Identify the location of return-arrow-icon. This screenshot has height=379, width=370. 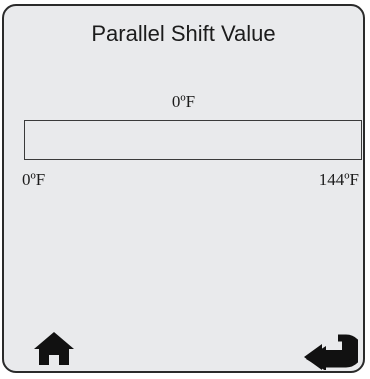
(333, 352).